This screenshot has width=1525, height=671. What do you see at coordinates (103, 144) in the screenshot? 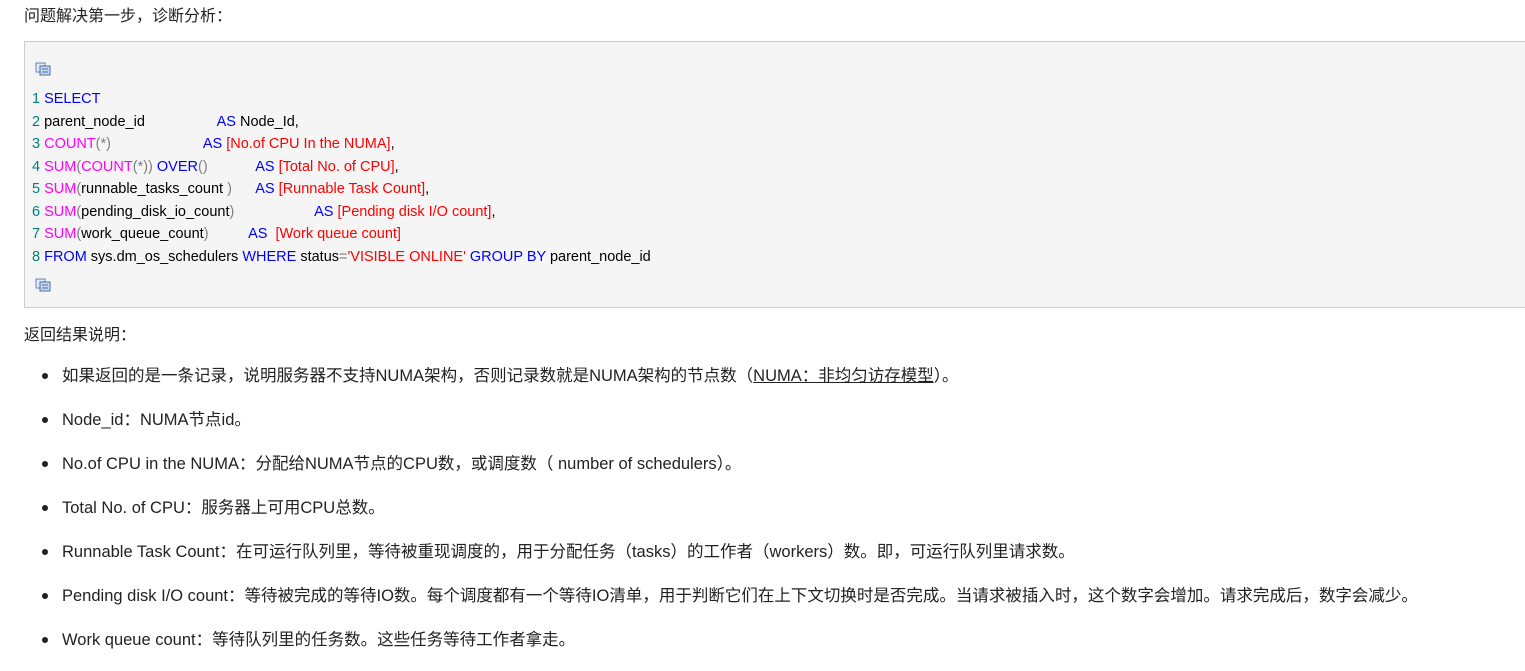
I see `code-token: (*)` at bounding box center [103, 144].